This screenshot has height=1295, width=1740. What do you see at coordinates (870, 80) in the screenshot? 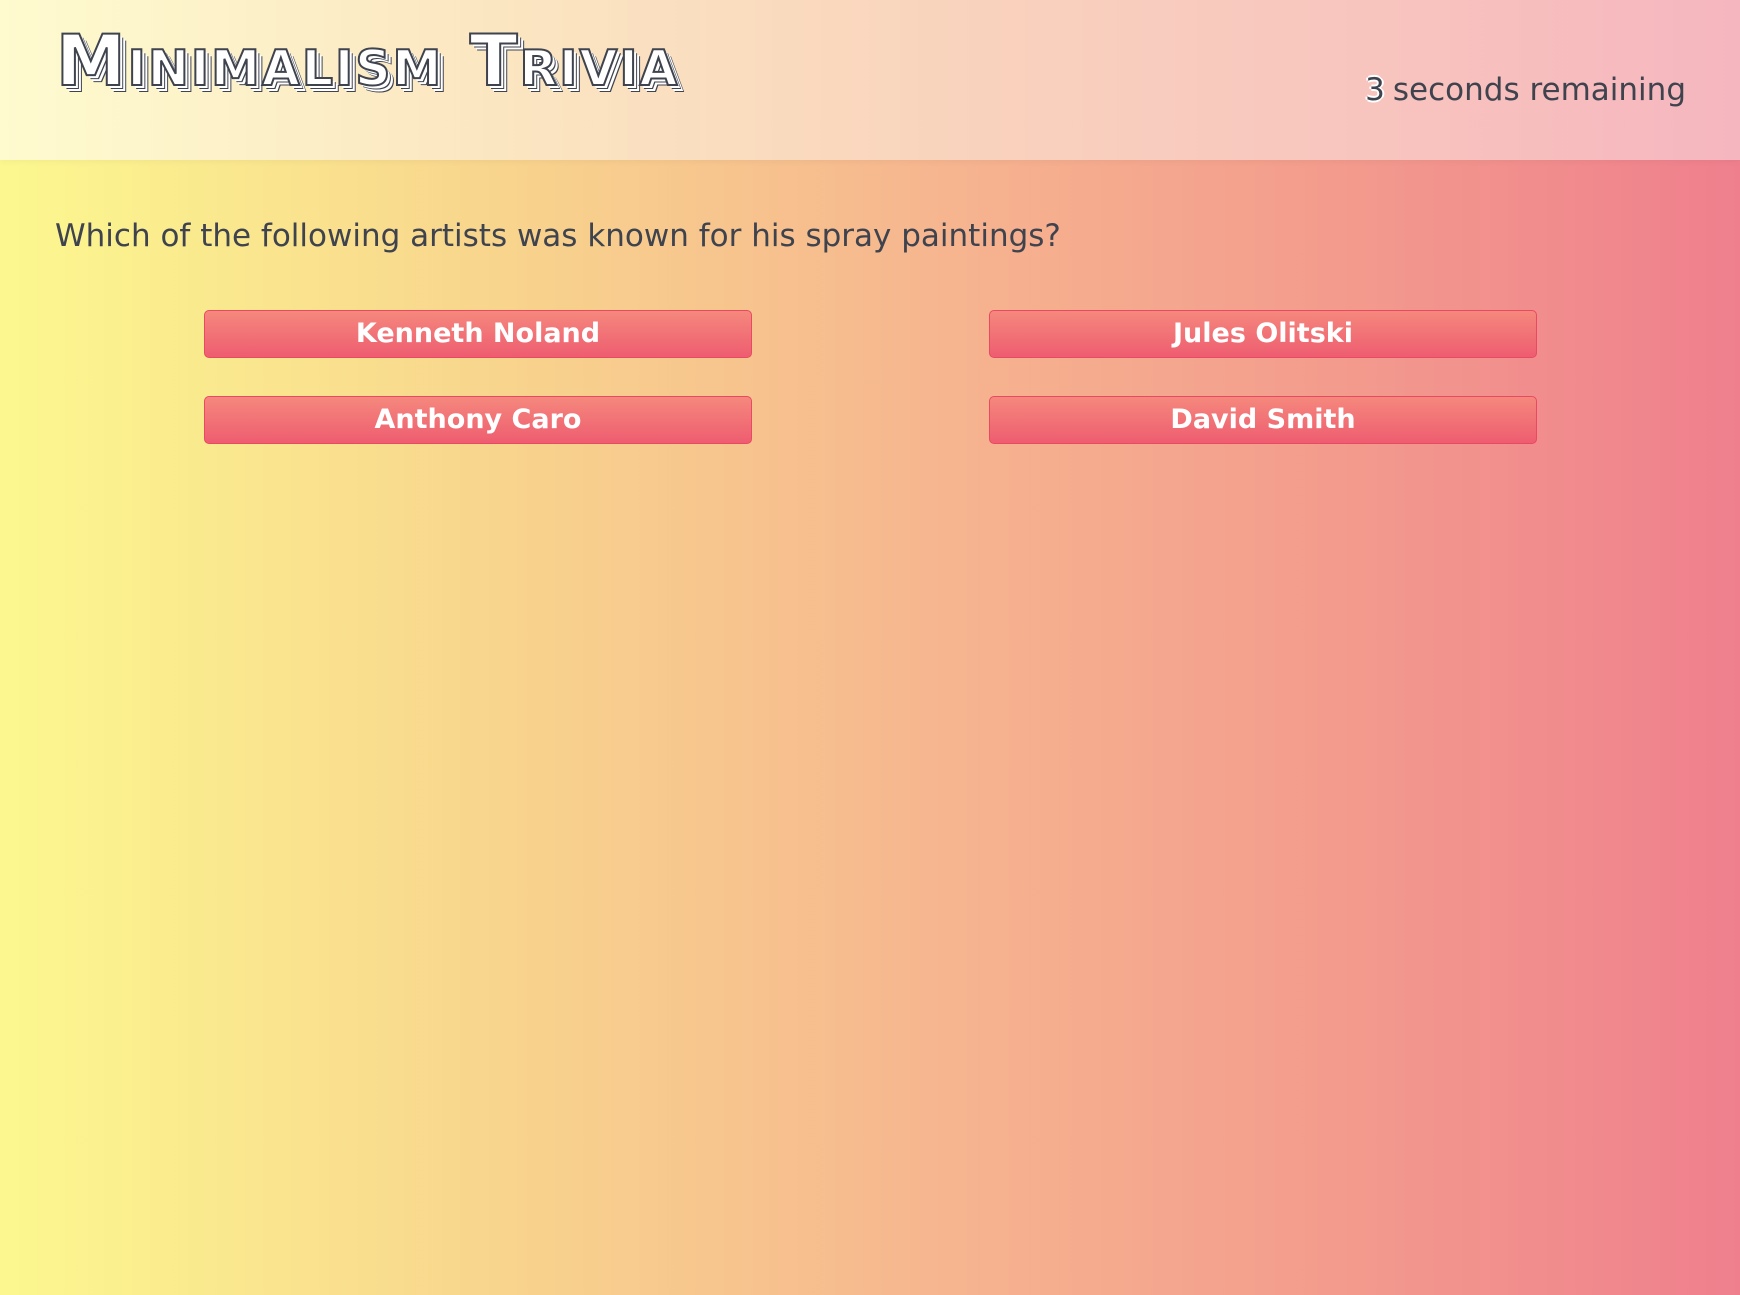
I see `header-bar: Minimalism Trivia 3 seconds remaining` at bounding box center [870, 80].